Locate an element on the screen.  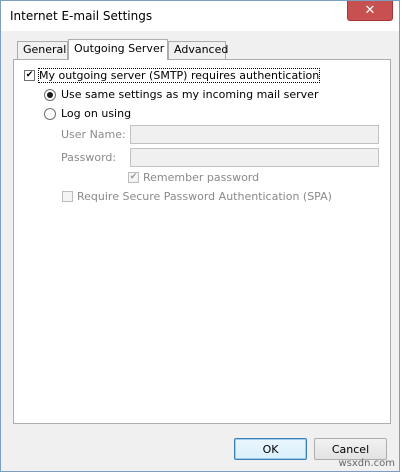
window-title: Internet E-mail Settings is located at coordinates (81, 16).